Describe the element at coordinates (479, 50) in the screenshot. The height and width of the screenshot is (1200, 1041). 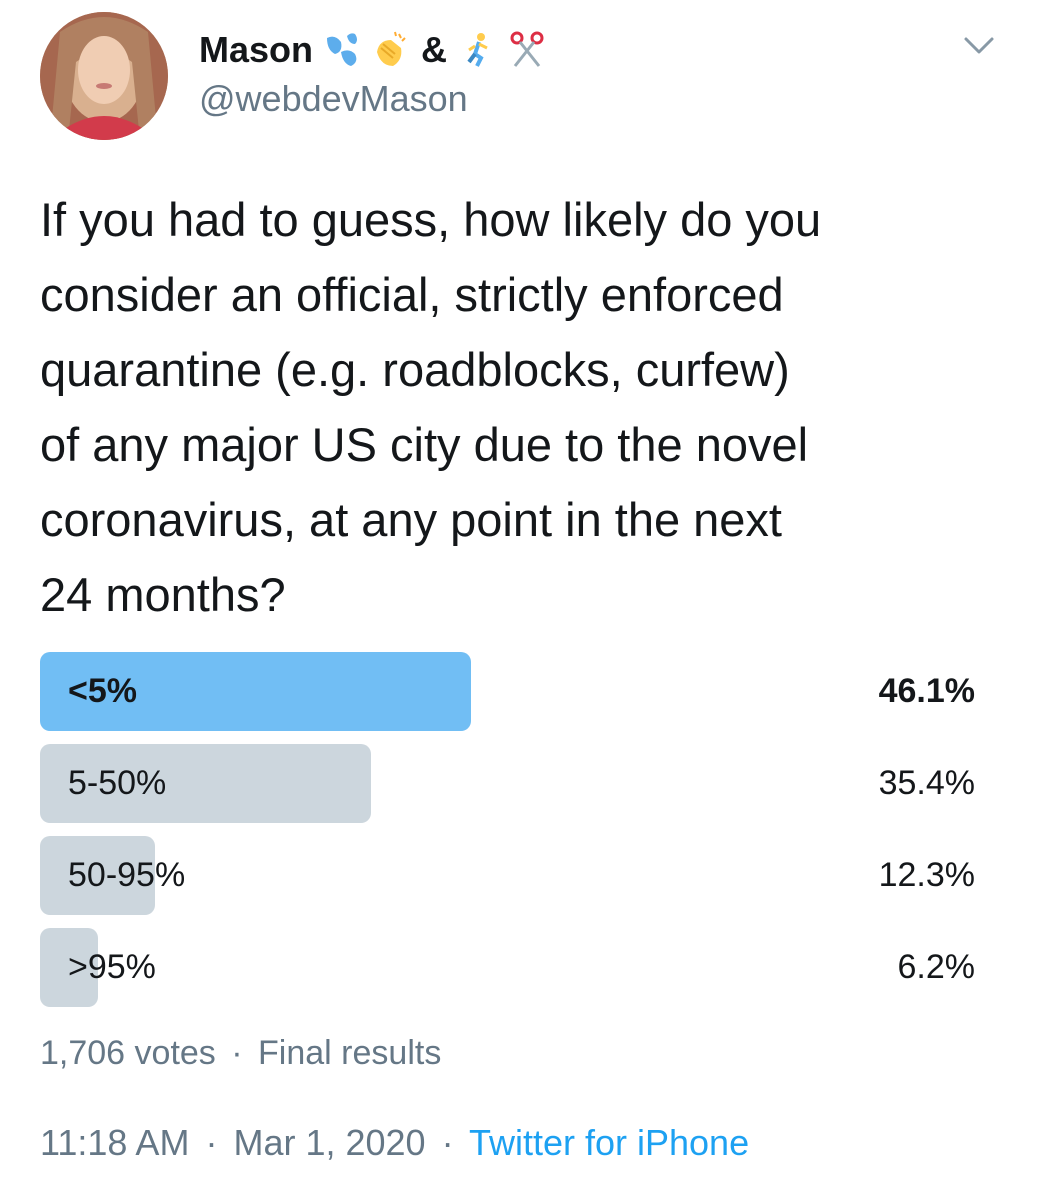
I see `runner-emoji-icon` at that location.